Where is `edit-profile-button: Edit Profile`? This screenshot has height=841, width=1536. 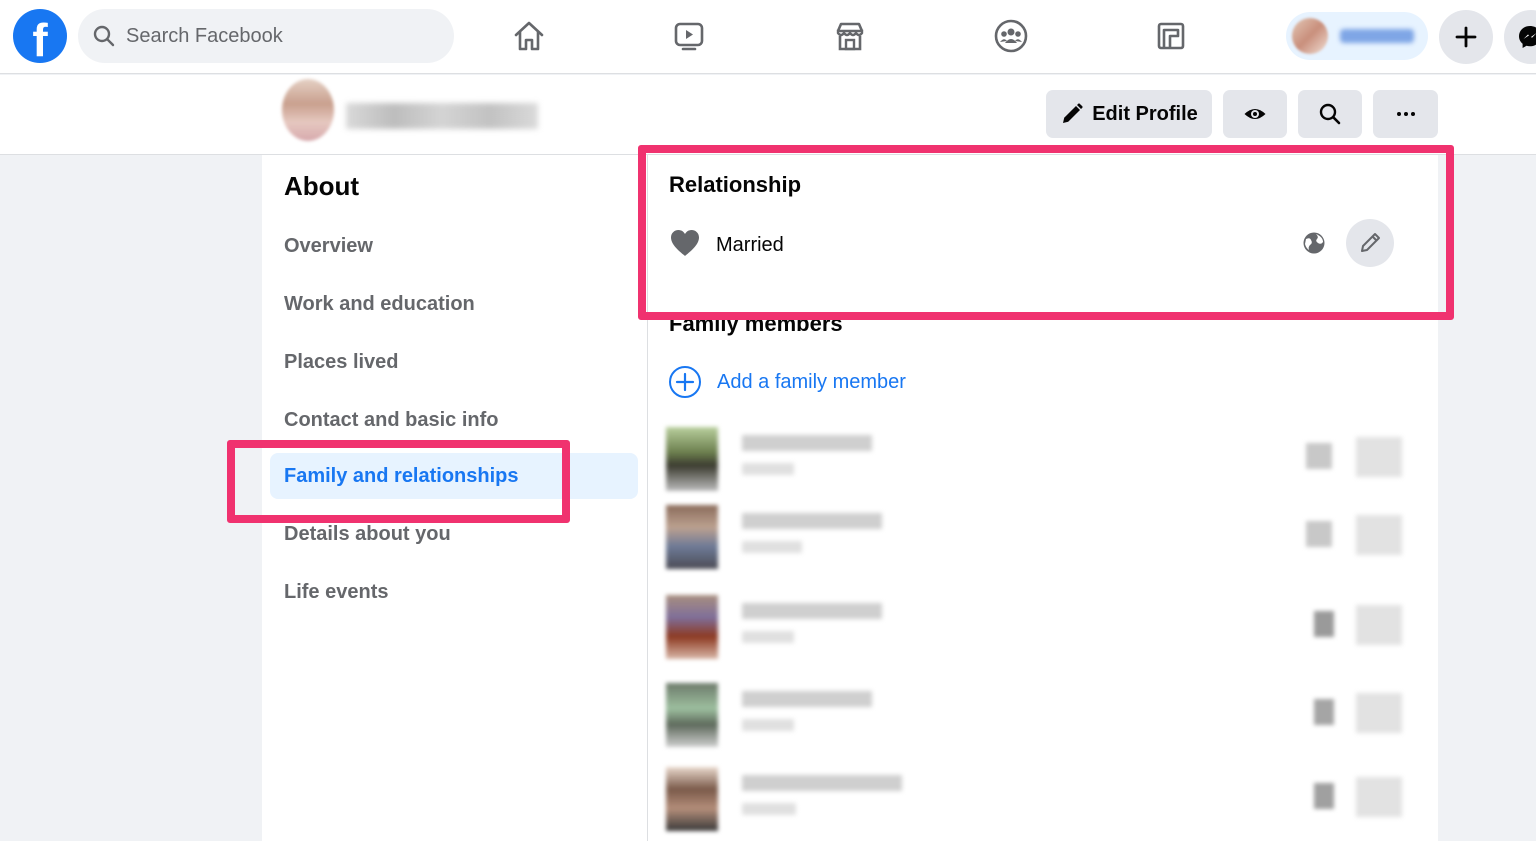 edit-profile-button: Edit Profile is located at coordinates (1129, 114).